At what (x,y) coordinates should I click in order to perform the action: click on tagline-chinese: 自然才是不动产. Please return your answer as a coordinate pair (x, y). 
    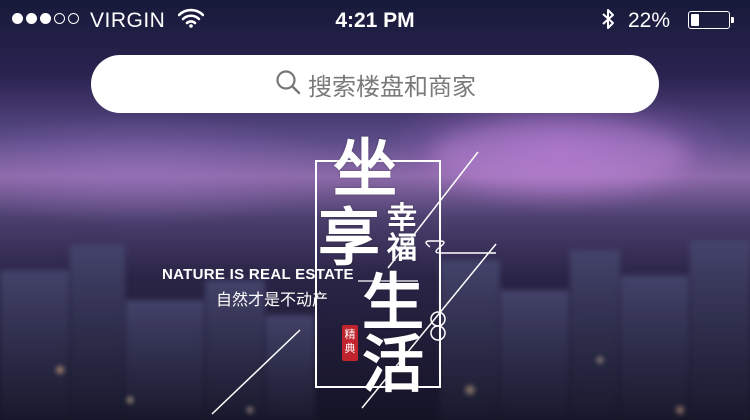
    Looking at the image, I should click on (272, 299).